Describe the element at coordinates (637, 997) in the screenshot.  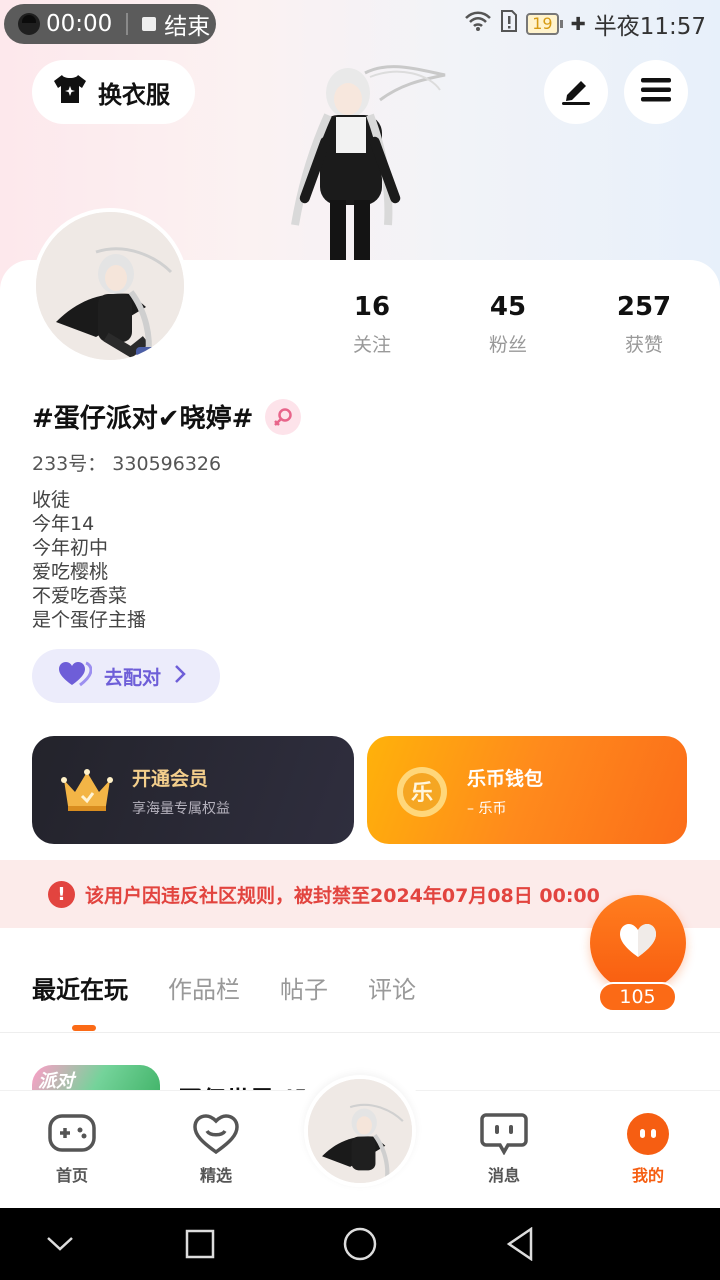
I see `like-count-badge: 105` at that location.